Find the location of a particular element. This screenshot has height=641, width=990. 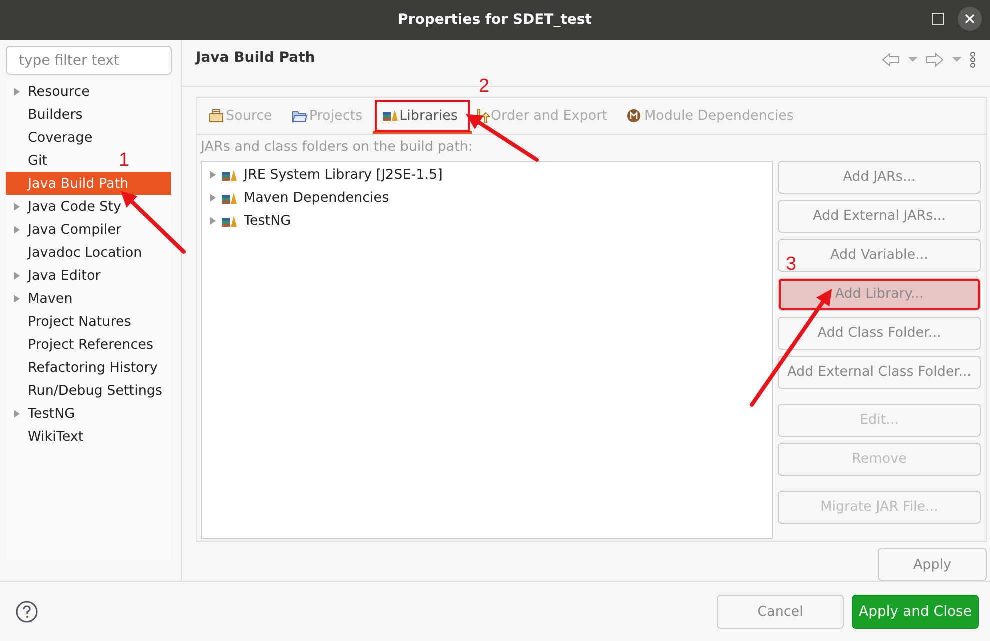

page-title: Java Build Path is located at coordinates (256, 58).